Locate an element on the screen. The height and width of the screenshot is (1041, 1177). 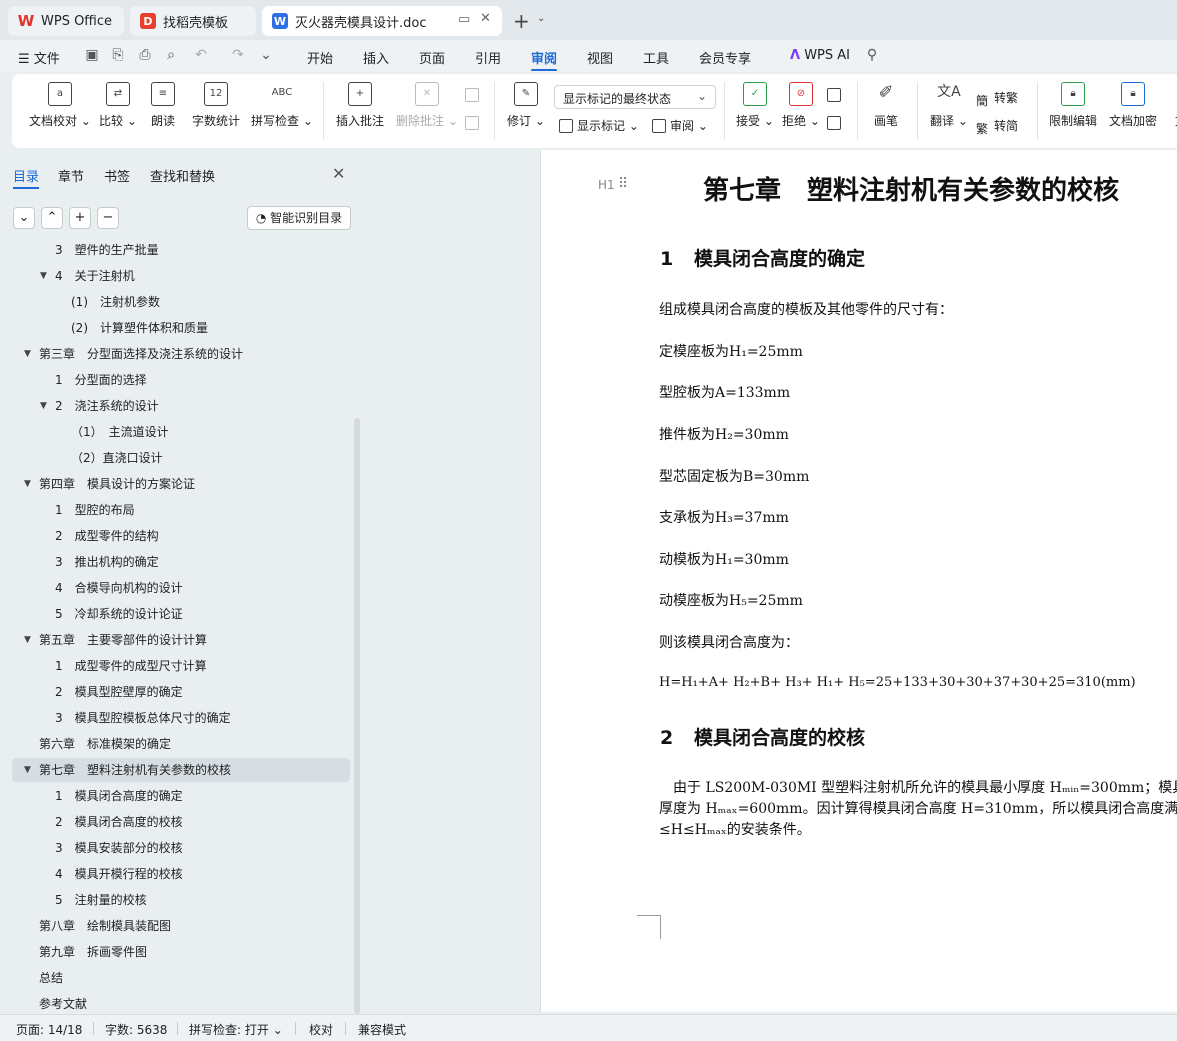
toc-item: 总结 is located at coordinates (181, 978).